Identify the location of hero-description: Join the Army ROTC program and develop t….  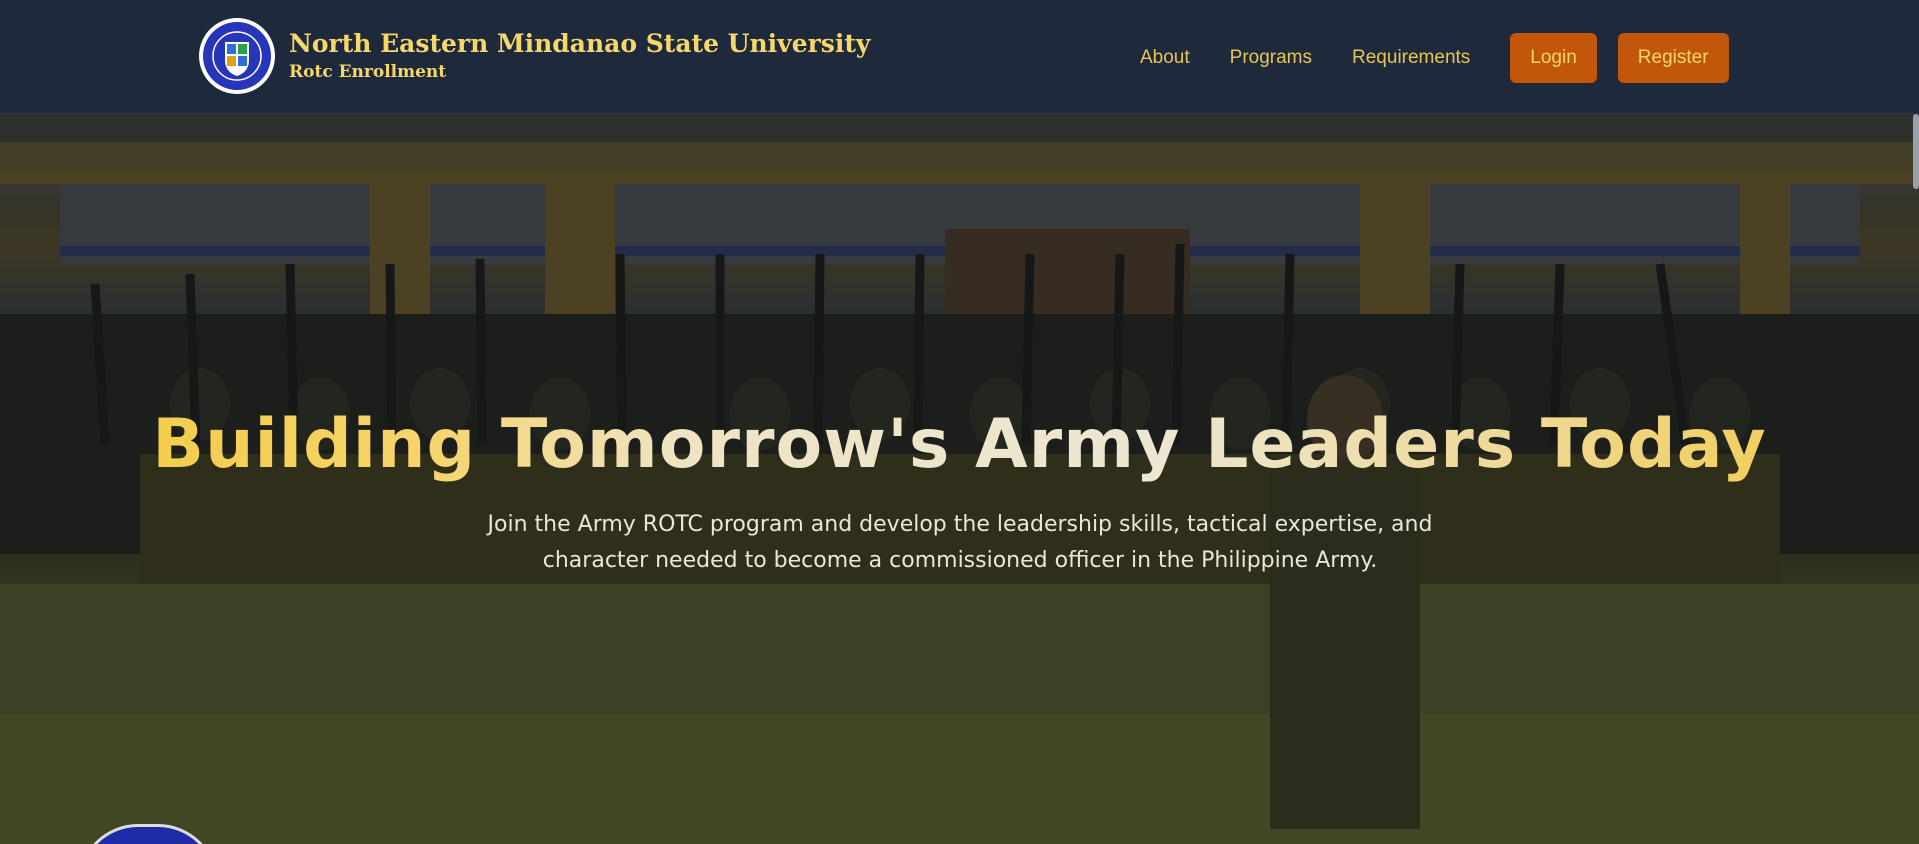
(960, 542).